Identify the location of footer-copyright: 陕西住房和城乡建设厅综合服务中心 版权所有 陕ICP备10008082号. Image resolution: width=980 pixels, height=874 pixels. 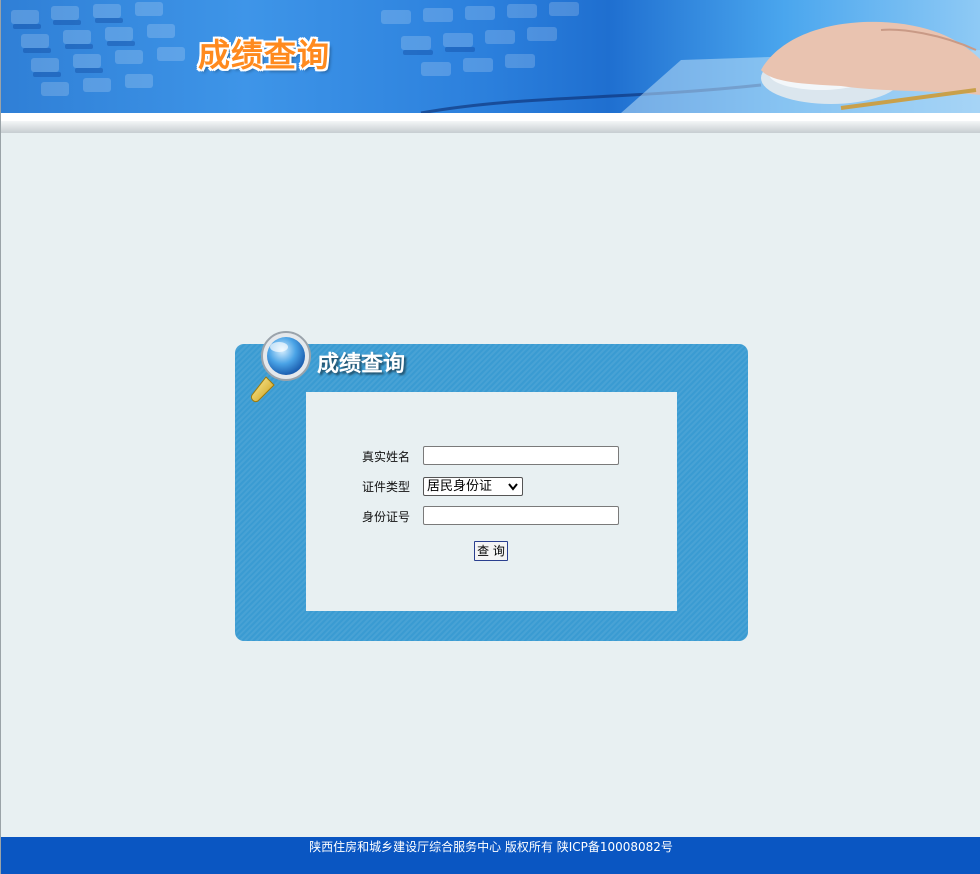
(491, 847).